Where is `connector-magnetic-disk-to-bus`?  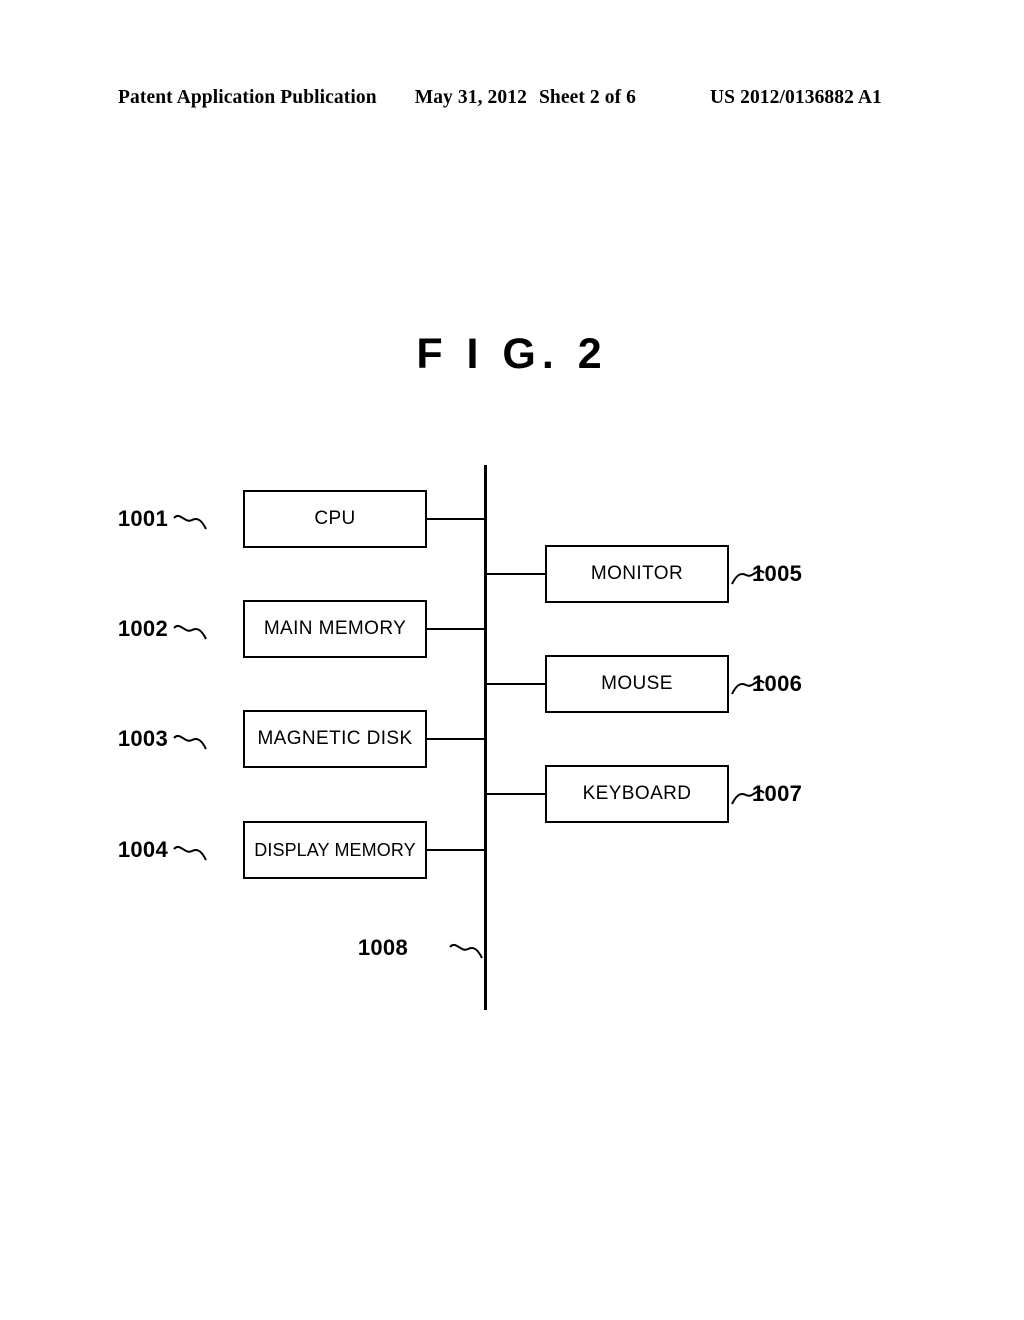 connector-magnetic-disk-to-bus is located at coordinates (457, 739).